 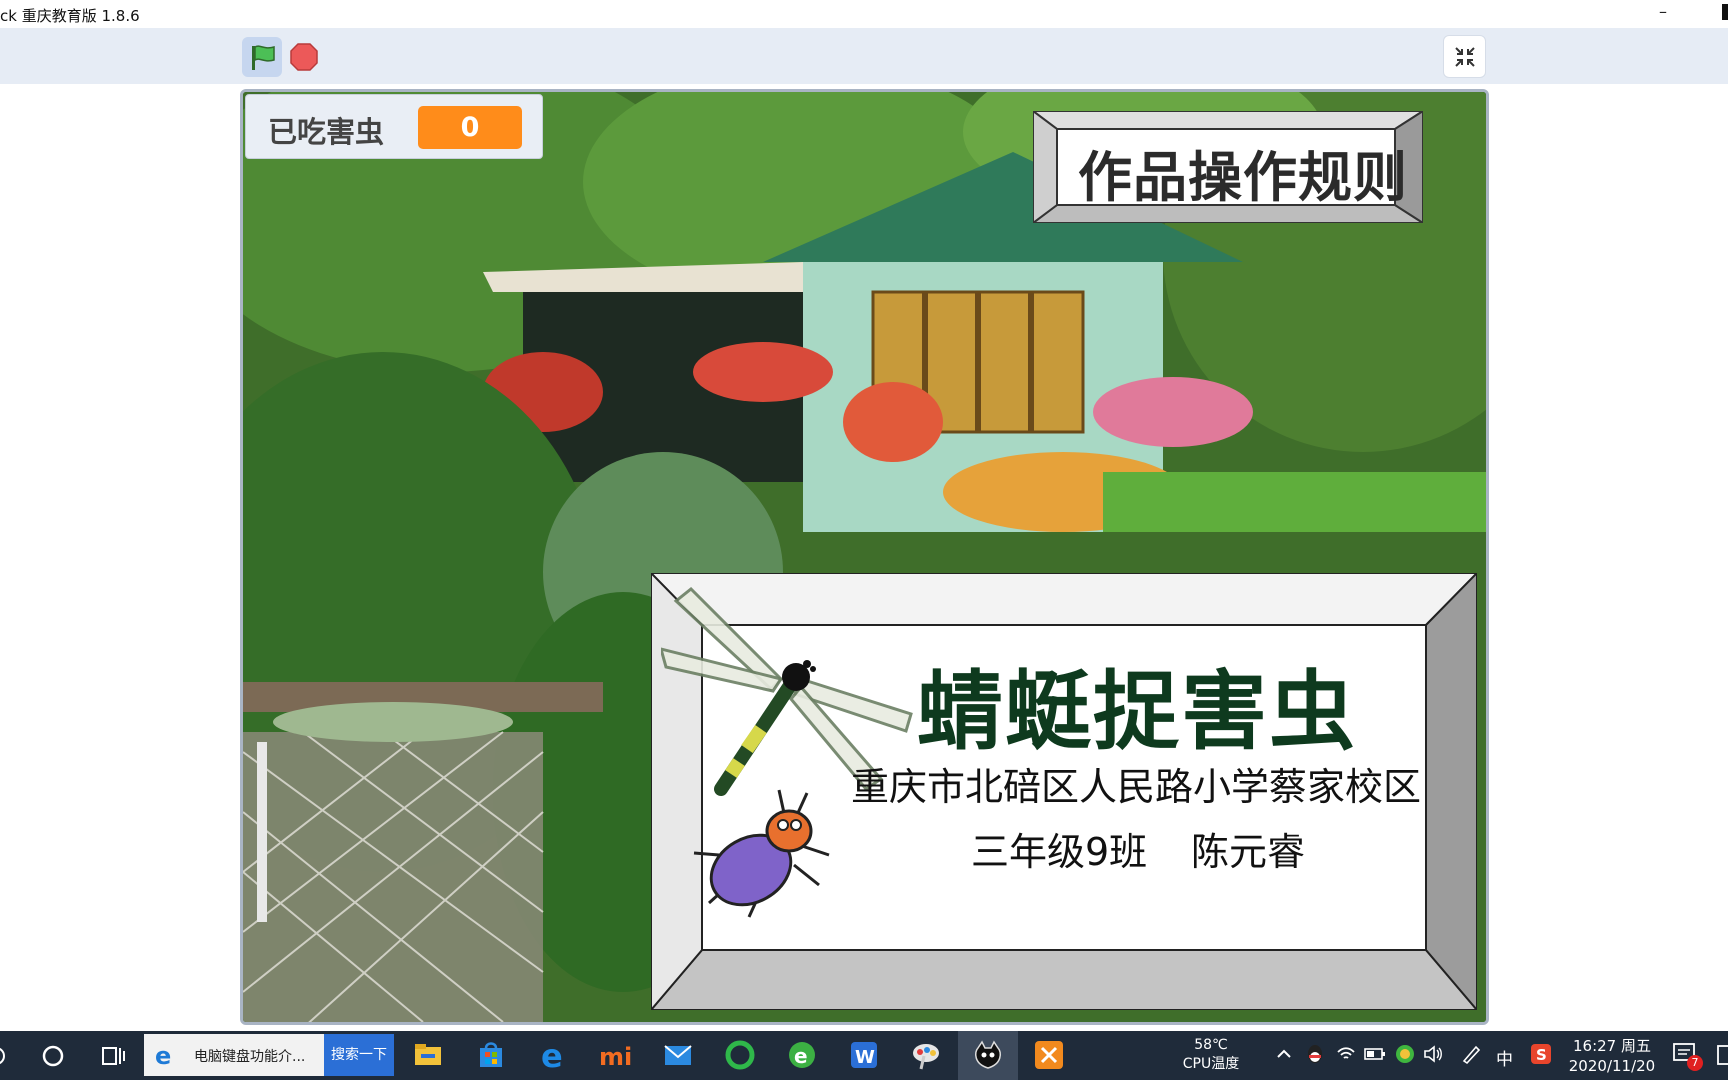 What do you see at coordinates (864, 14) in the screenshot?
I see `window-titlebar: ck 重庆教育版 1.8.6 –` at bounding box center [864, 14].